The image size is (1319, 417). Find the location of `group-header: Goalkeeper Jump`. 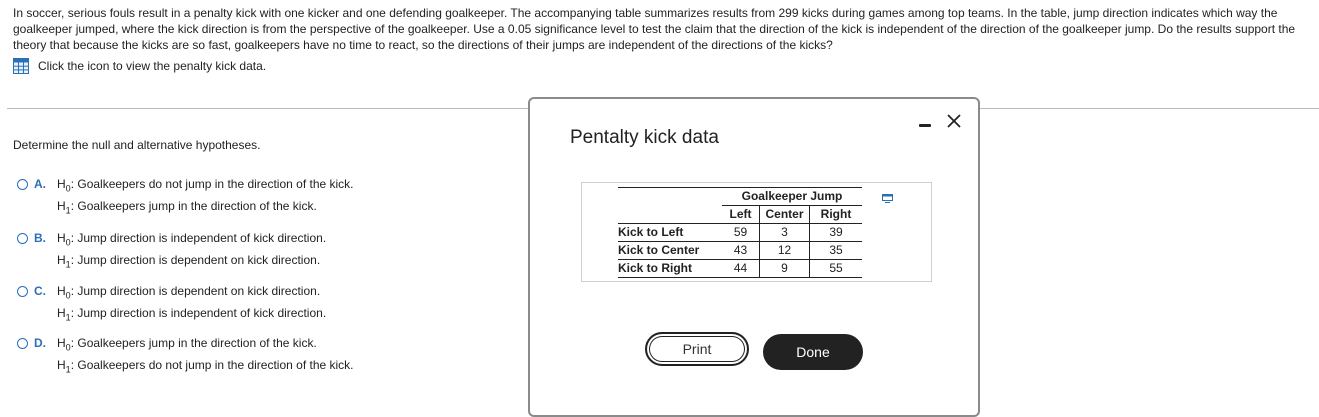

group-header: Goalkeeper Jump is located at coordinates (792, 196).